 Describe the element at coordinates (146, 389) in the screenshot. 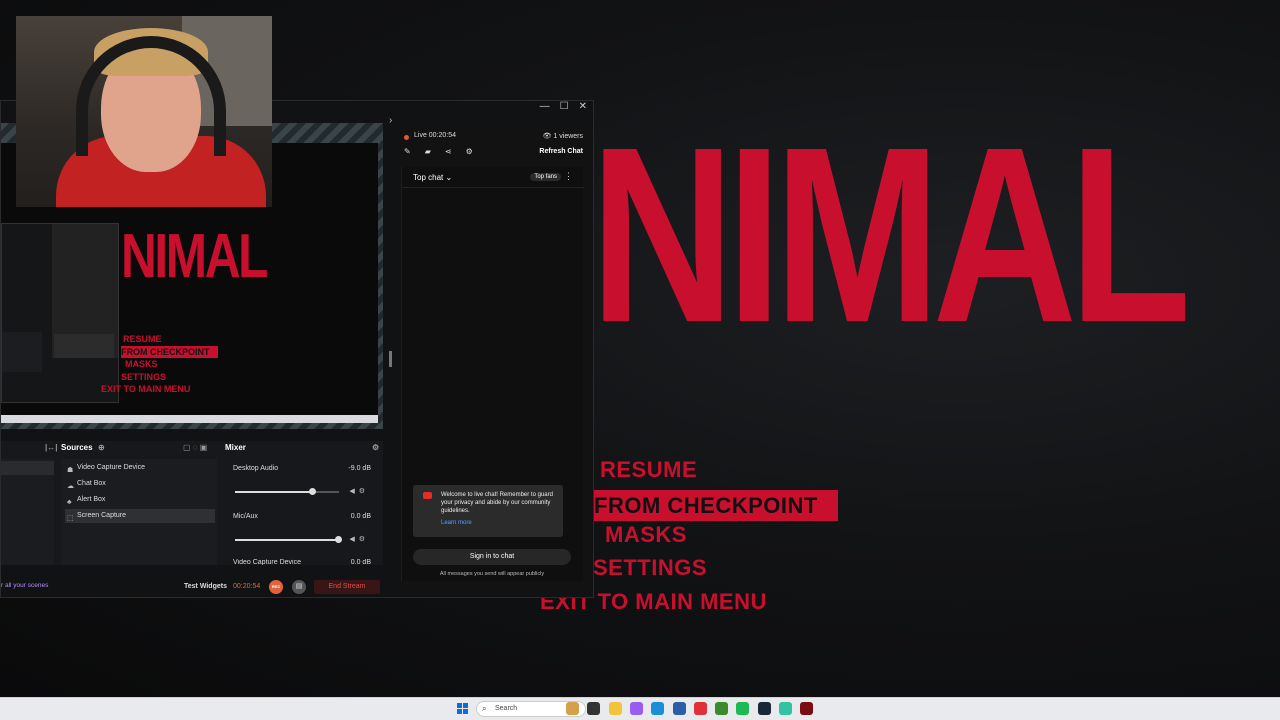

I see `preview-menu-item: EXIT TO MAIN MENU` at that location.